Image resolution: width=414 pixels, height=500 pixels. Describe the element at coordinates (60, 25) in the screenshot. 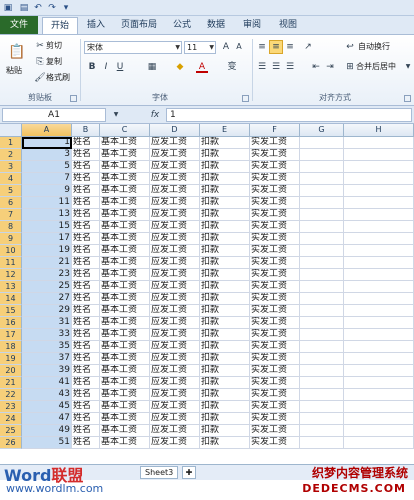

I see `tab-home: 开始` at that location.